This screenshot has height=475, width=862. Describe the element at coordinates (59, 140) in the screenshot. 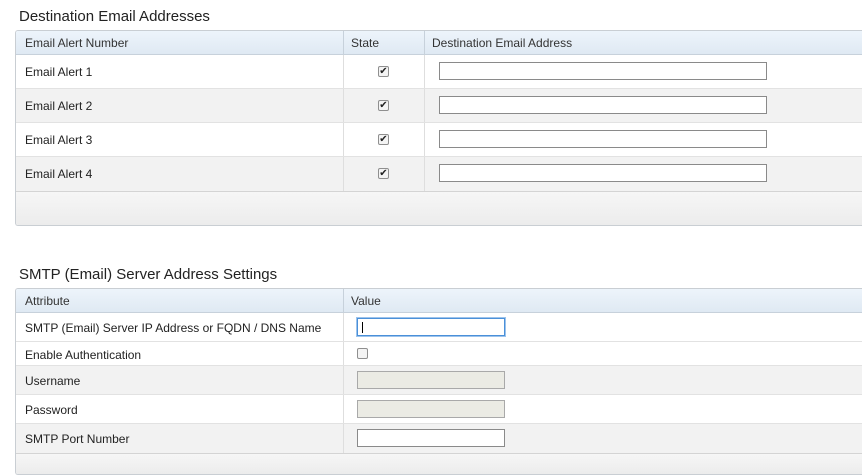

I see `email-alert-label: Email Alert 3` at that location.